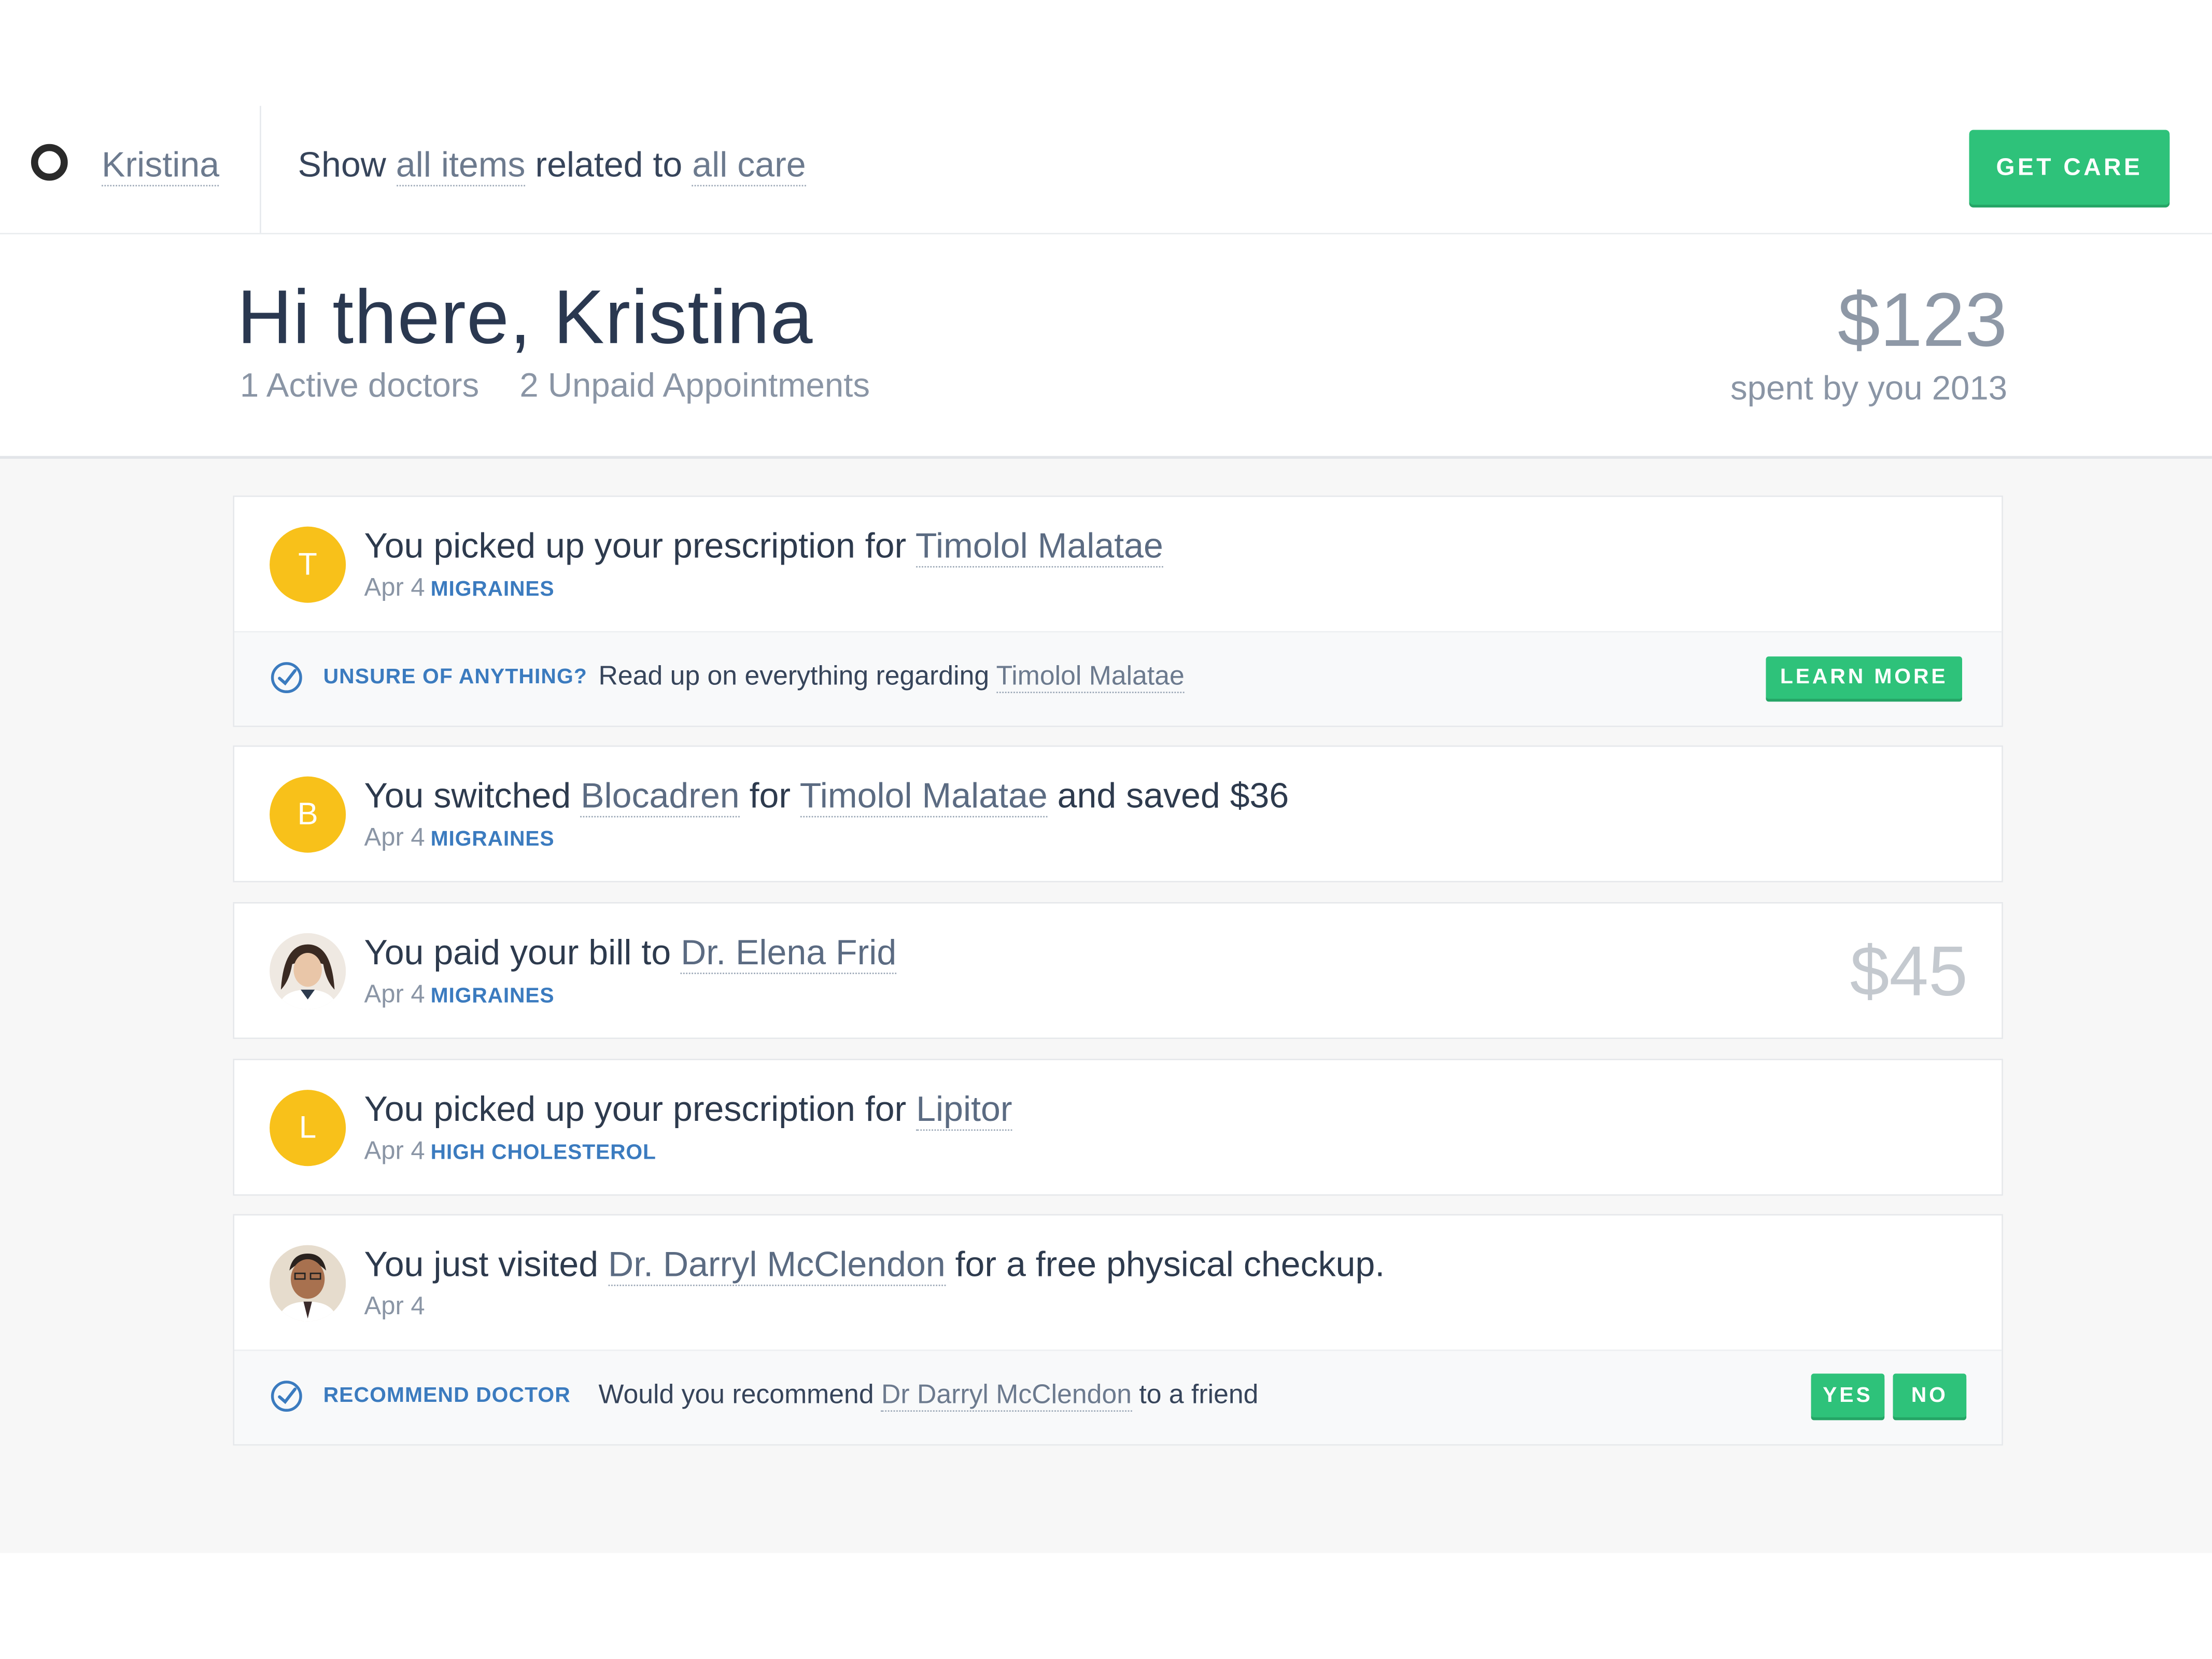  I want to click on logo-ring-icon, so click(49, 162).